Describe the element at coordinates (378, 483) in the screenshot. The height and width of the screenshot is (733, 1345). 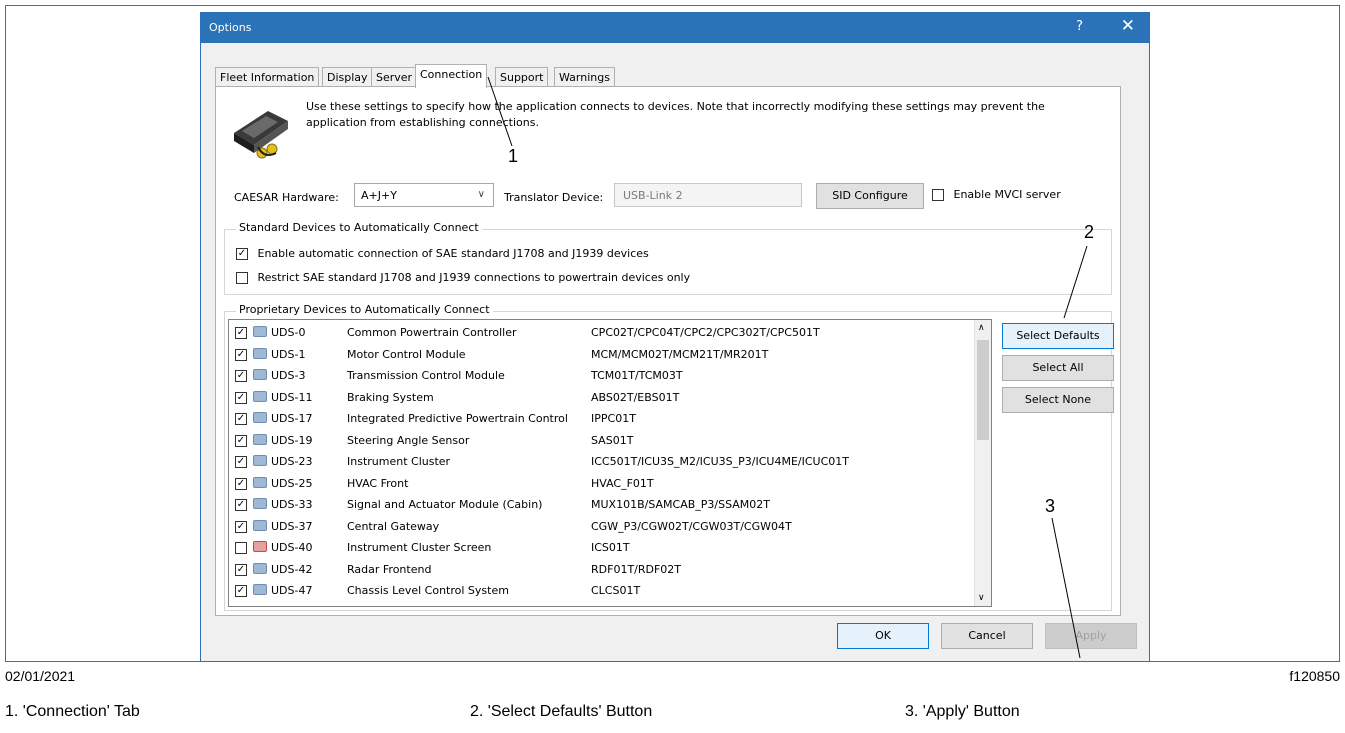
I see `device-name: HVAC Front` at that location.